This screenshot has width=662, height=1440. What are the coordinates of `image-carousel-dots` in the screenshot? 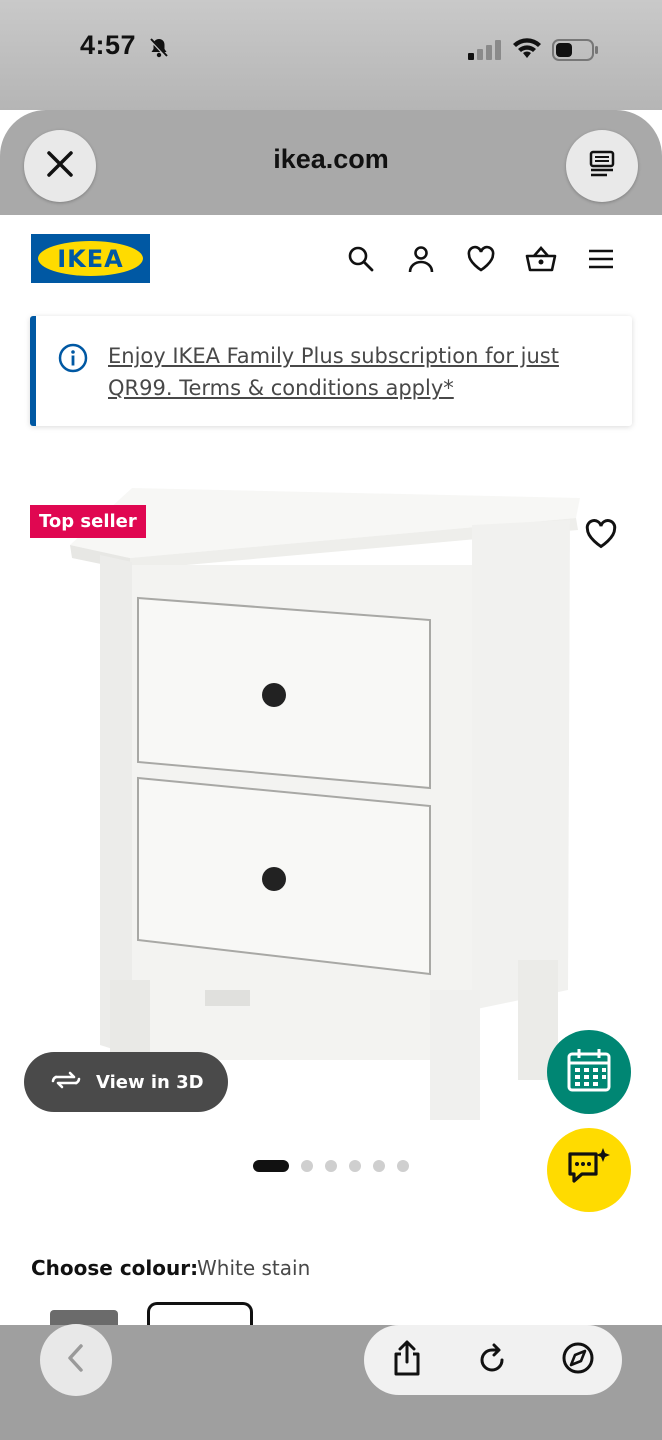 It's located at (331, 1166).